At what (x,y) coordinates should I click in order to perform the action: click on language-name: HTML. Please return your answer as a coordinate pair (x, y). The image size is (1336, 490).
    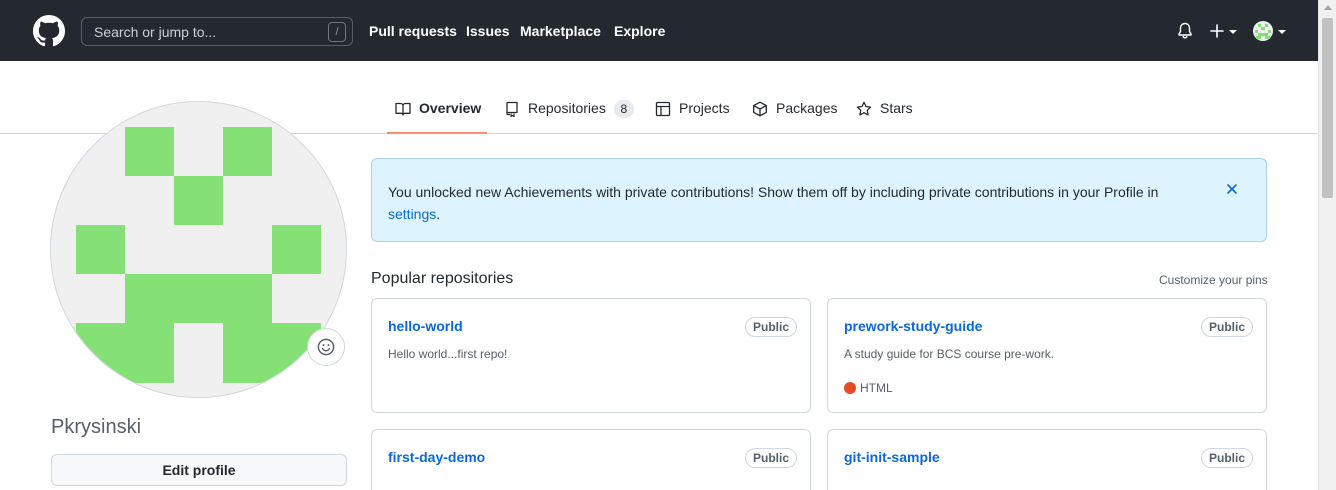
    Looking at the image, I should click on (876, 388).